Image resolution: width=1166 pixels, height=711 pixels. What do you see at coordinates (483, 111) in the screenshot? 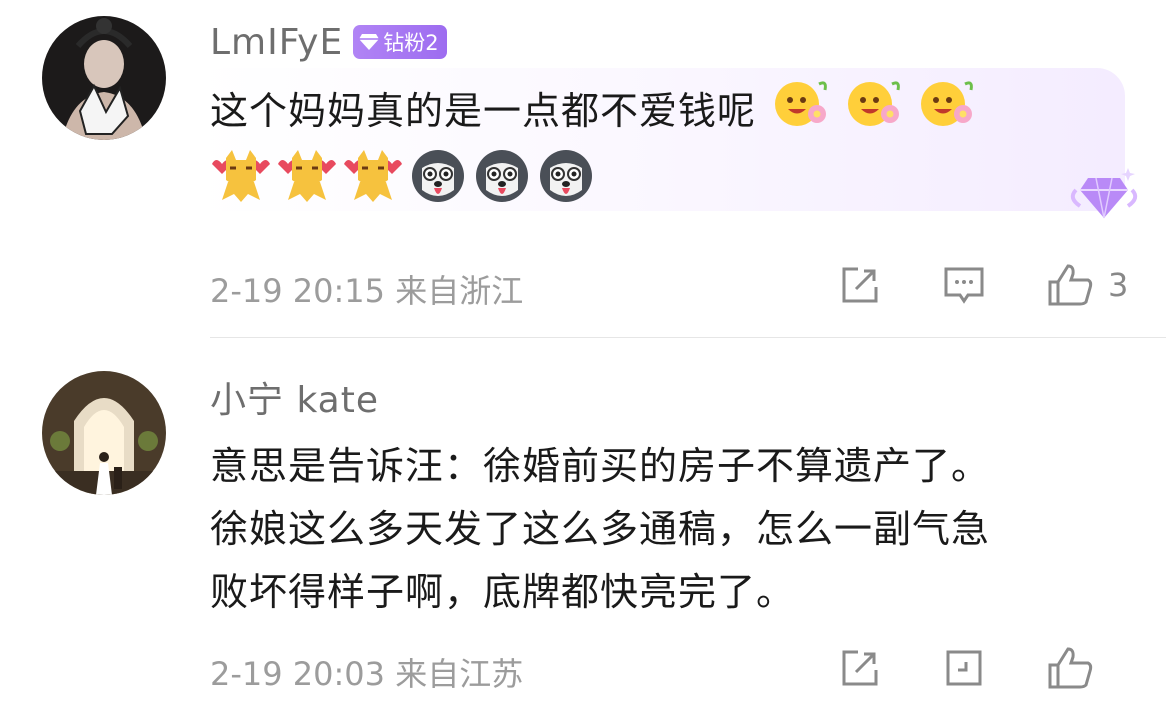
I see `comment-body: 这个妈妈真的是一点都不爱钱呢` at bounding box center [483, 111].